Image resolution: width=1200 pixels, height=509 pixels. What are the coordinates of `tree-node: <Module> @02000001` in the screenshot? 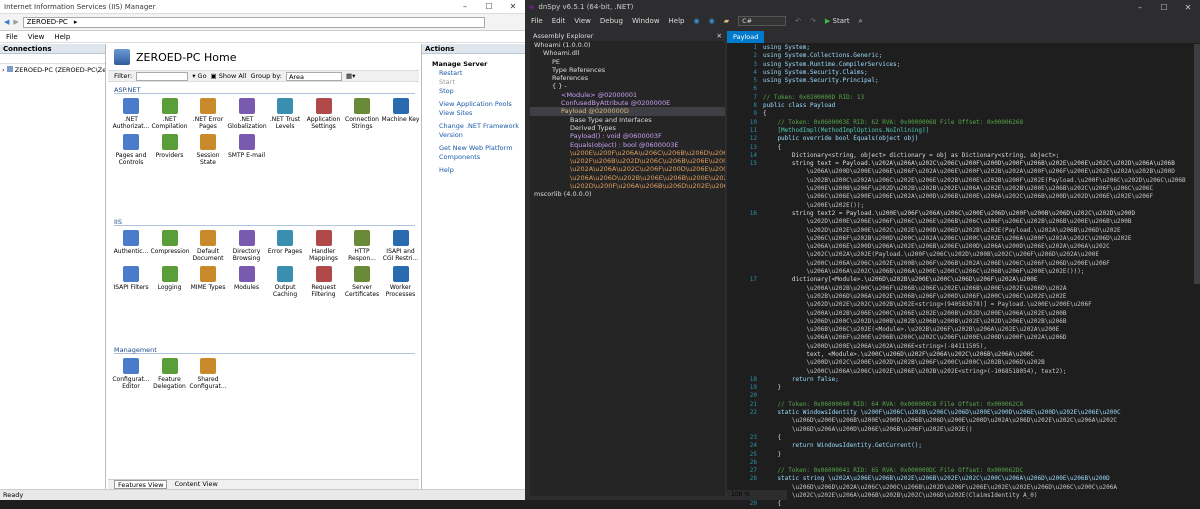 It's located at (627, 95).